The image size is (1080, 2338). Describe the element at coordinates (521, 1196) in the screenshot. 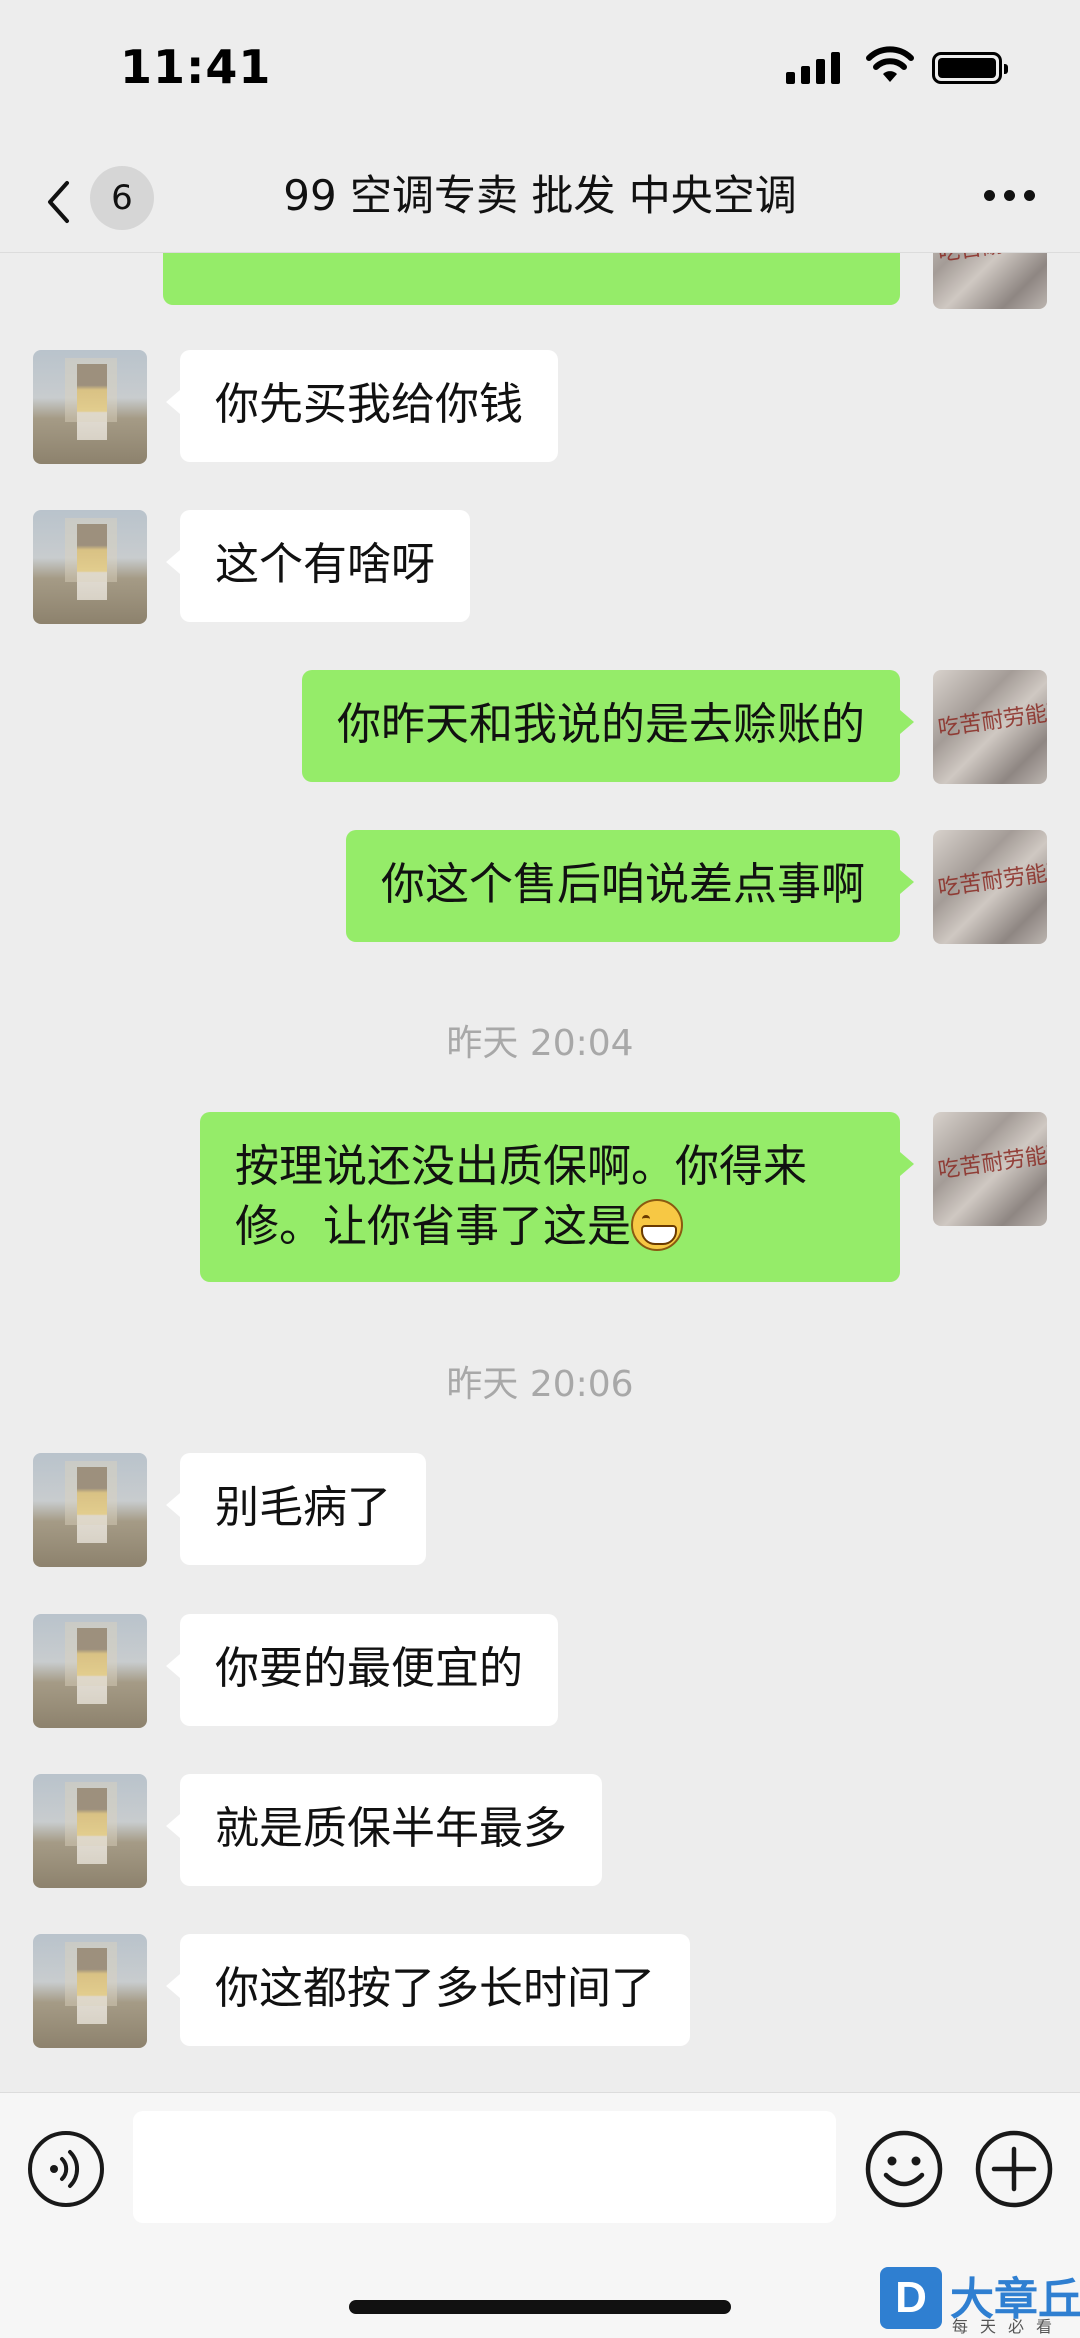

I see `message-text: 按理说还没出质保啊。你得来修。让你省事了这是` at that location.